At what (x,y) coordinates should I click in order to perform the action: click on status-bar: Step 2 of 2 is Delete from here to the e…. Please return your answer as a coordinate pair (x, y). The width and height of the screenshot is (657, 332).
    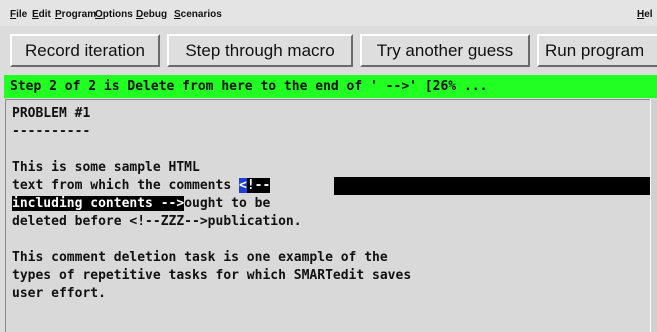
    Looking at the image, I should click on (330, 86).